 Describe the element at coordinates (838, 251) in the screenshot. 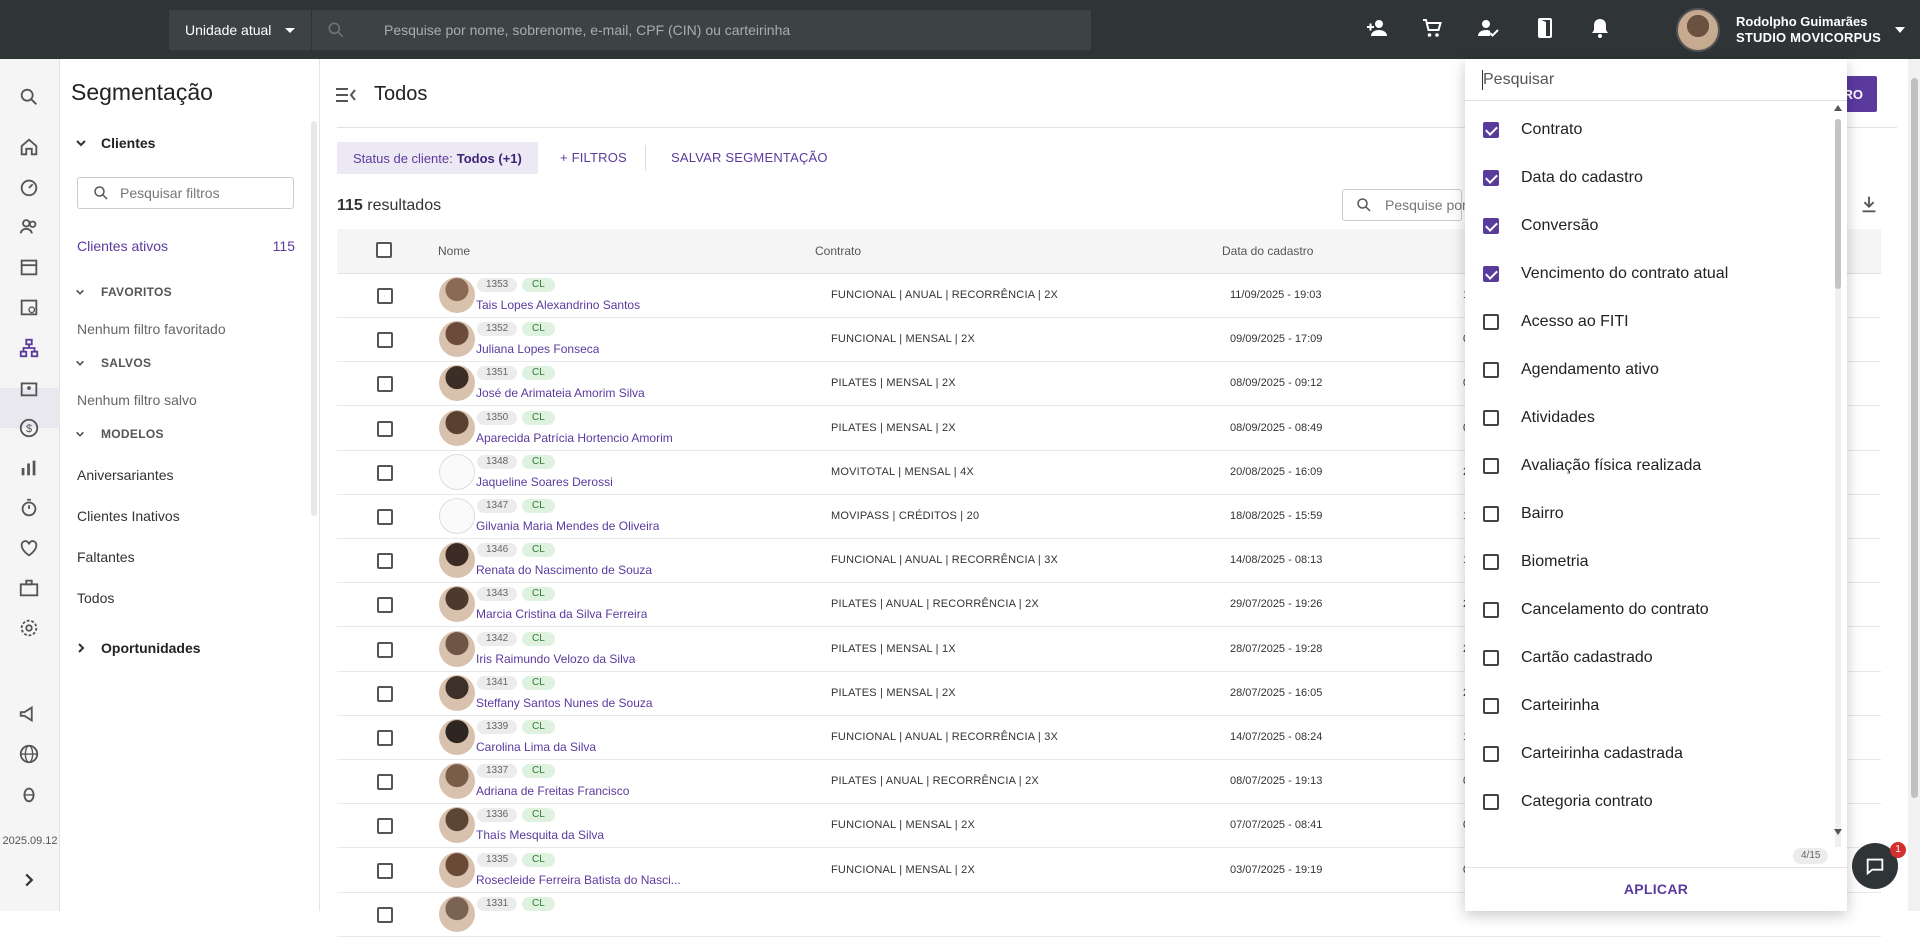

I see `column-header-contrato: Contrato` at that location.